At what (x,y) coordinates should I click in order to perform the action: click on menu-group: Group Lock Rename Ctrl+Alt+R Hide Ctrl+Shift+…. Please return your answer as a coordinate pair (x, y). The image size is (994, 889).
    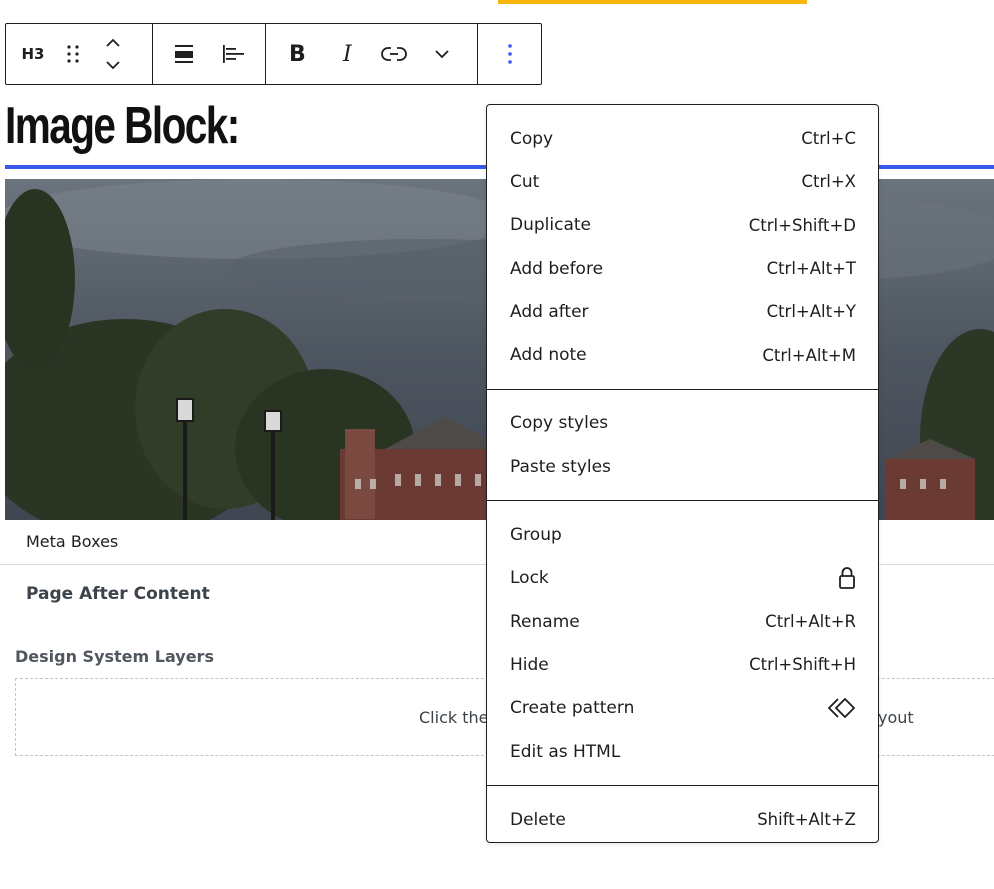
    Looking at the image, I should click on (682, 644).